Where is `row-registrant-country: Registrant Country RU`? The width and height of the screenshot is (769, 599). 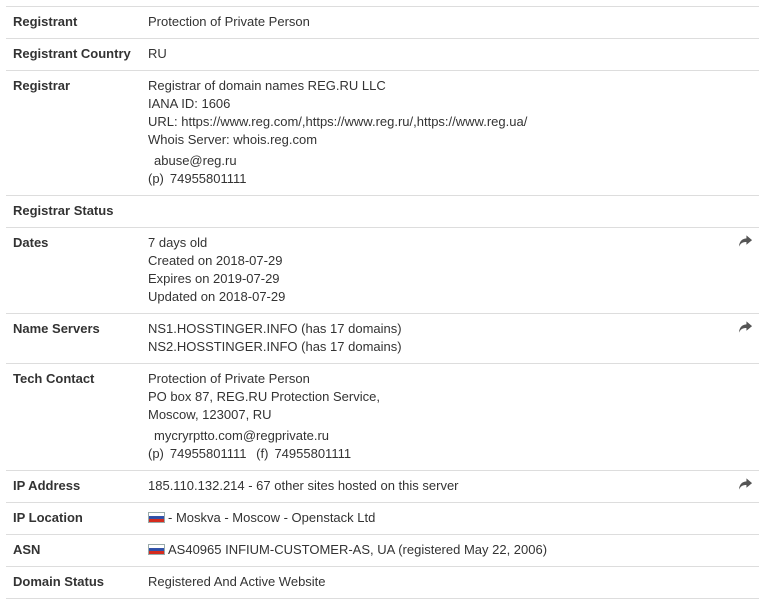
row-registrant-country: Registrant Country RU is located at coordinates (382, 54).